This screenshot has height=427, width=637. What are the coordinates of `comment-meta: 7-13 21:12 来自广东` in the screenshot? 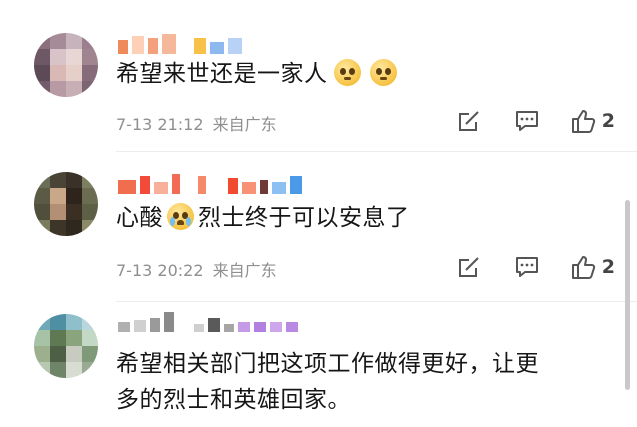 It's located at (196, 123).